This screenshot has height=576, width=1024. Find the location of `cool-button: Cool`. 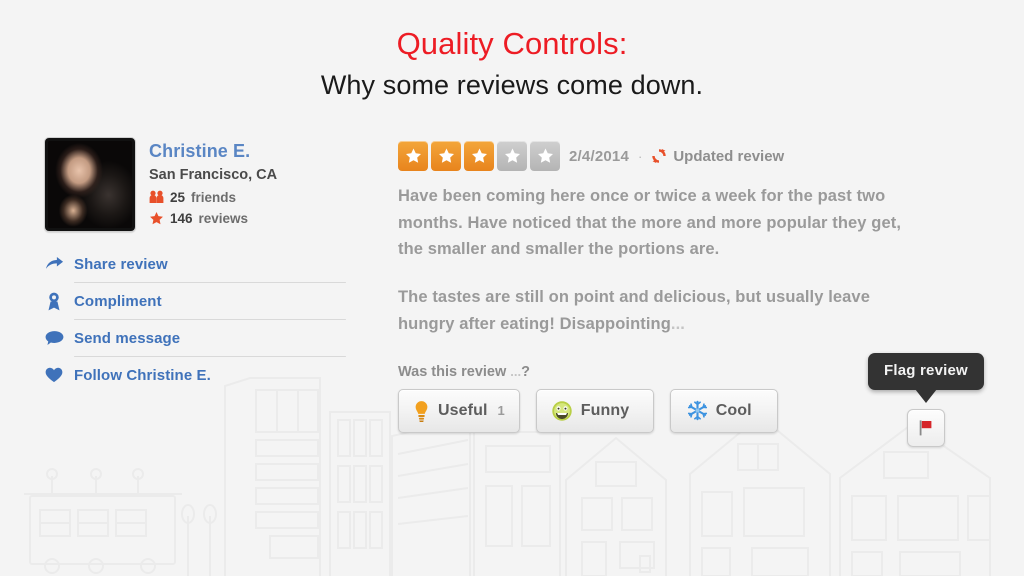

cool-button: Cool is located at coordinates (724, 410).